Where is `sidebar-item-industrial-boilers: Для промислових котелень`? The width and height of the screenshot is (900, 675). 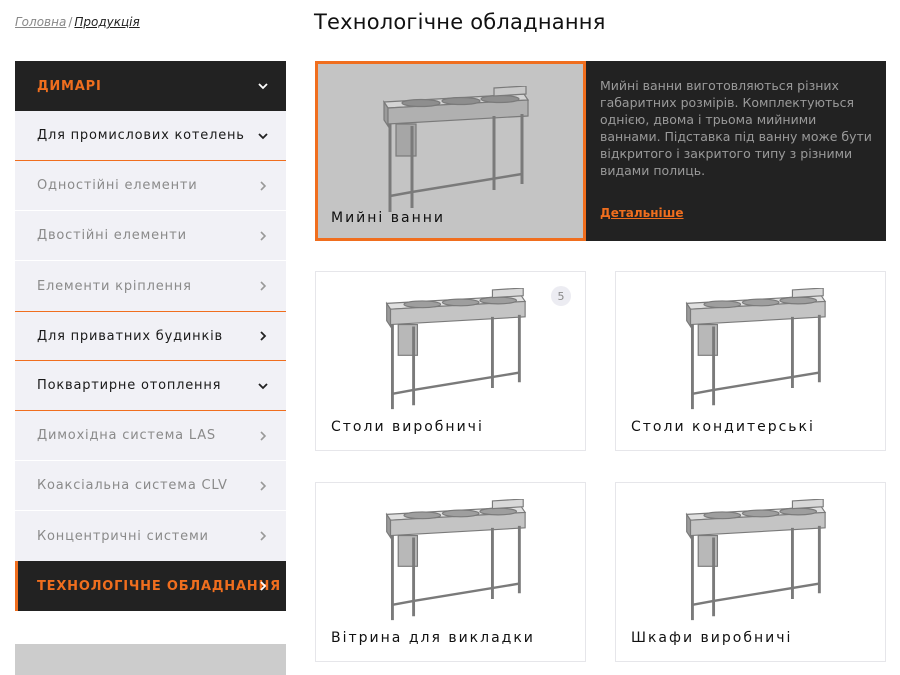 sidebar-item-industrial-boilers: Для промислових котелень is located at coordinates (150, 136).